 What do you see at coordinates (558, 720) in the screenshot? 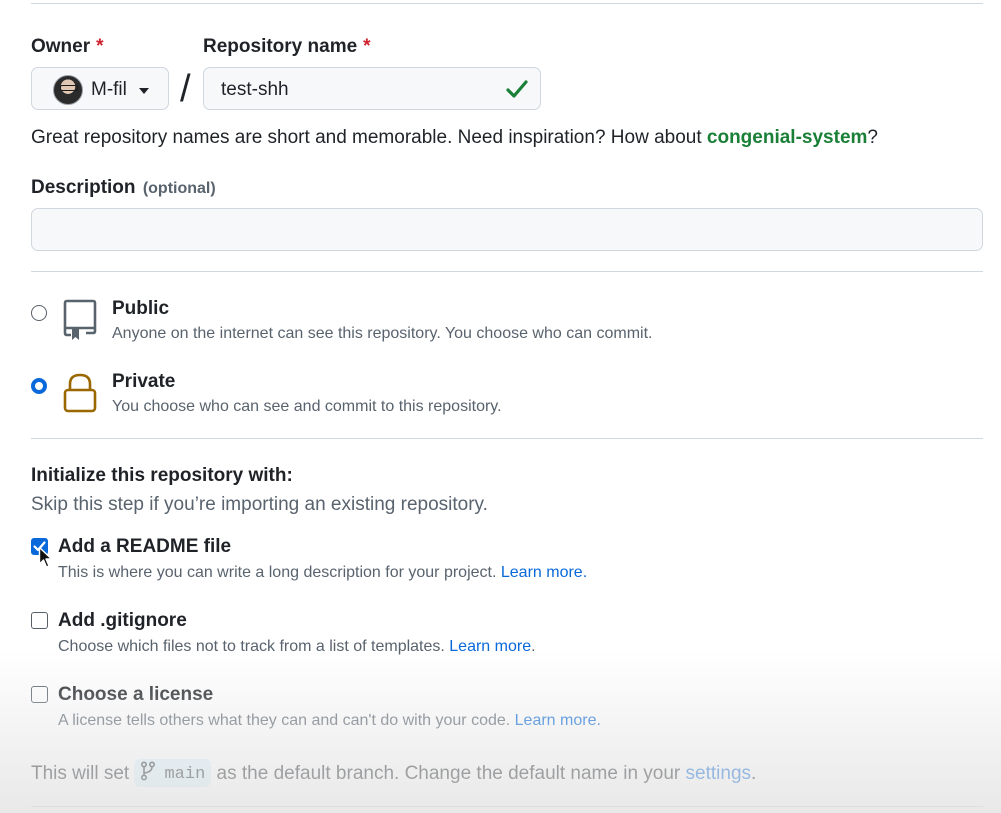
I see `license-learn-more-link: Learn more.` at bounding box center [558, 720].